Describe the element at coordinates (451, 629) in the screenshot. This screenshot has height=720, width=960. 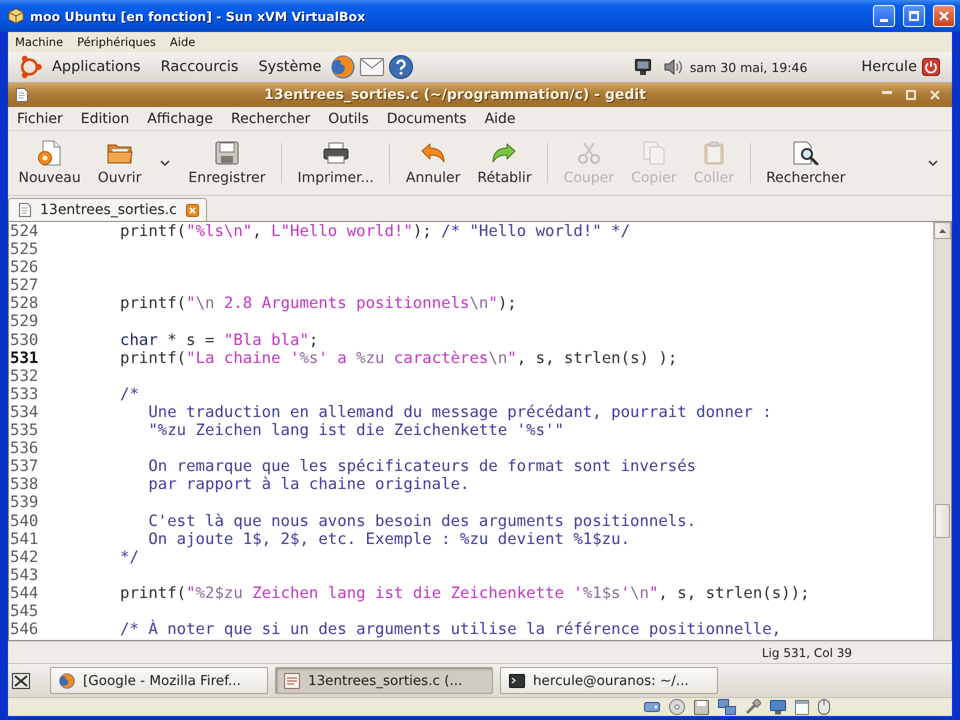
I see `code-line: /* À noter que si un des arguments utilise la référence positionnelle,` at that location.